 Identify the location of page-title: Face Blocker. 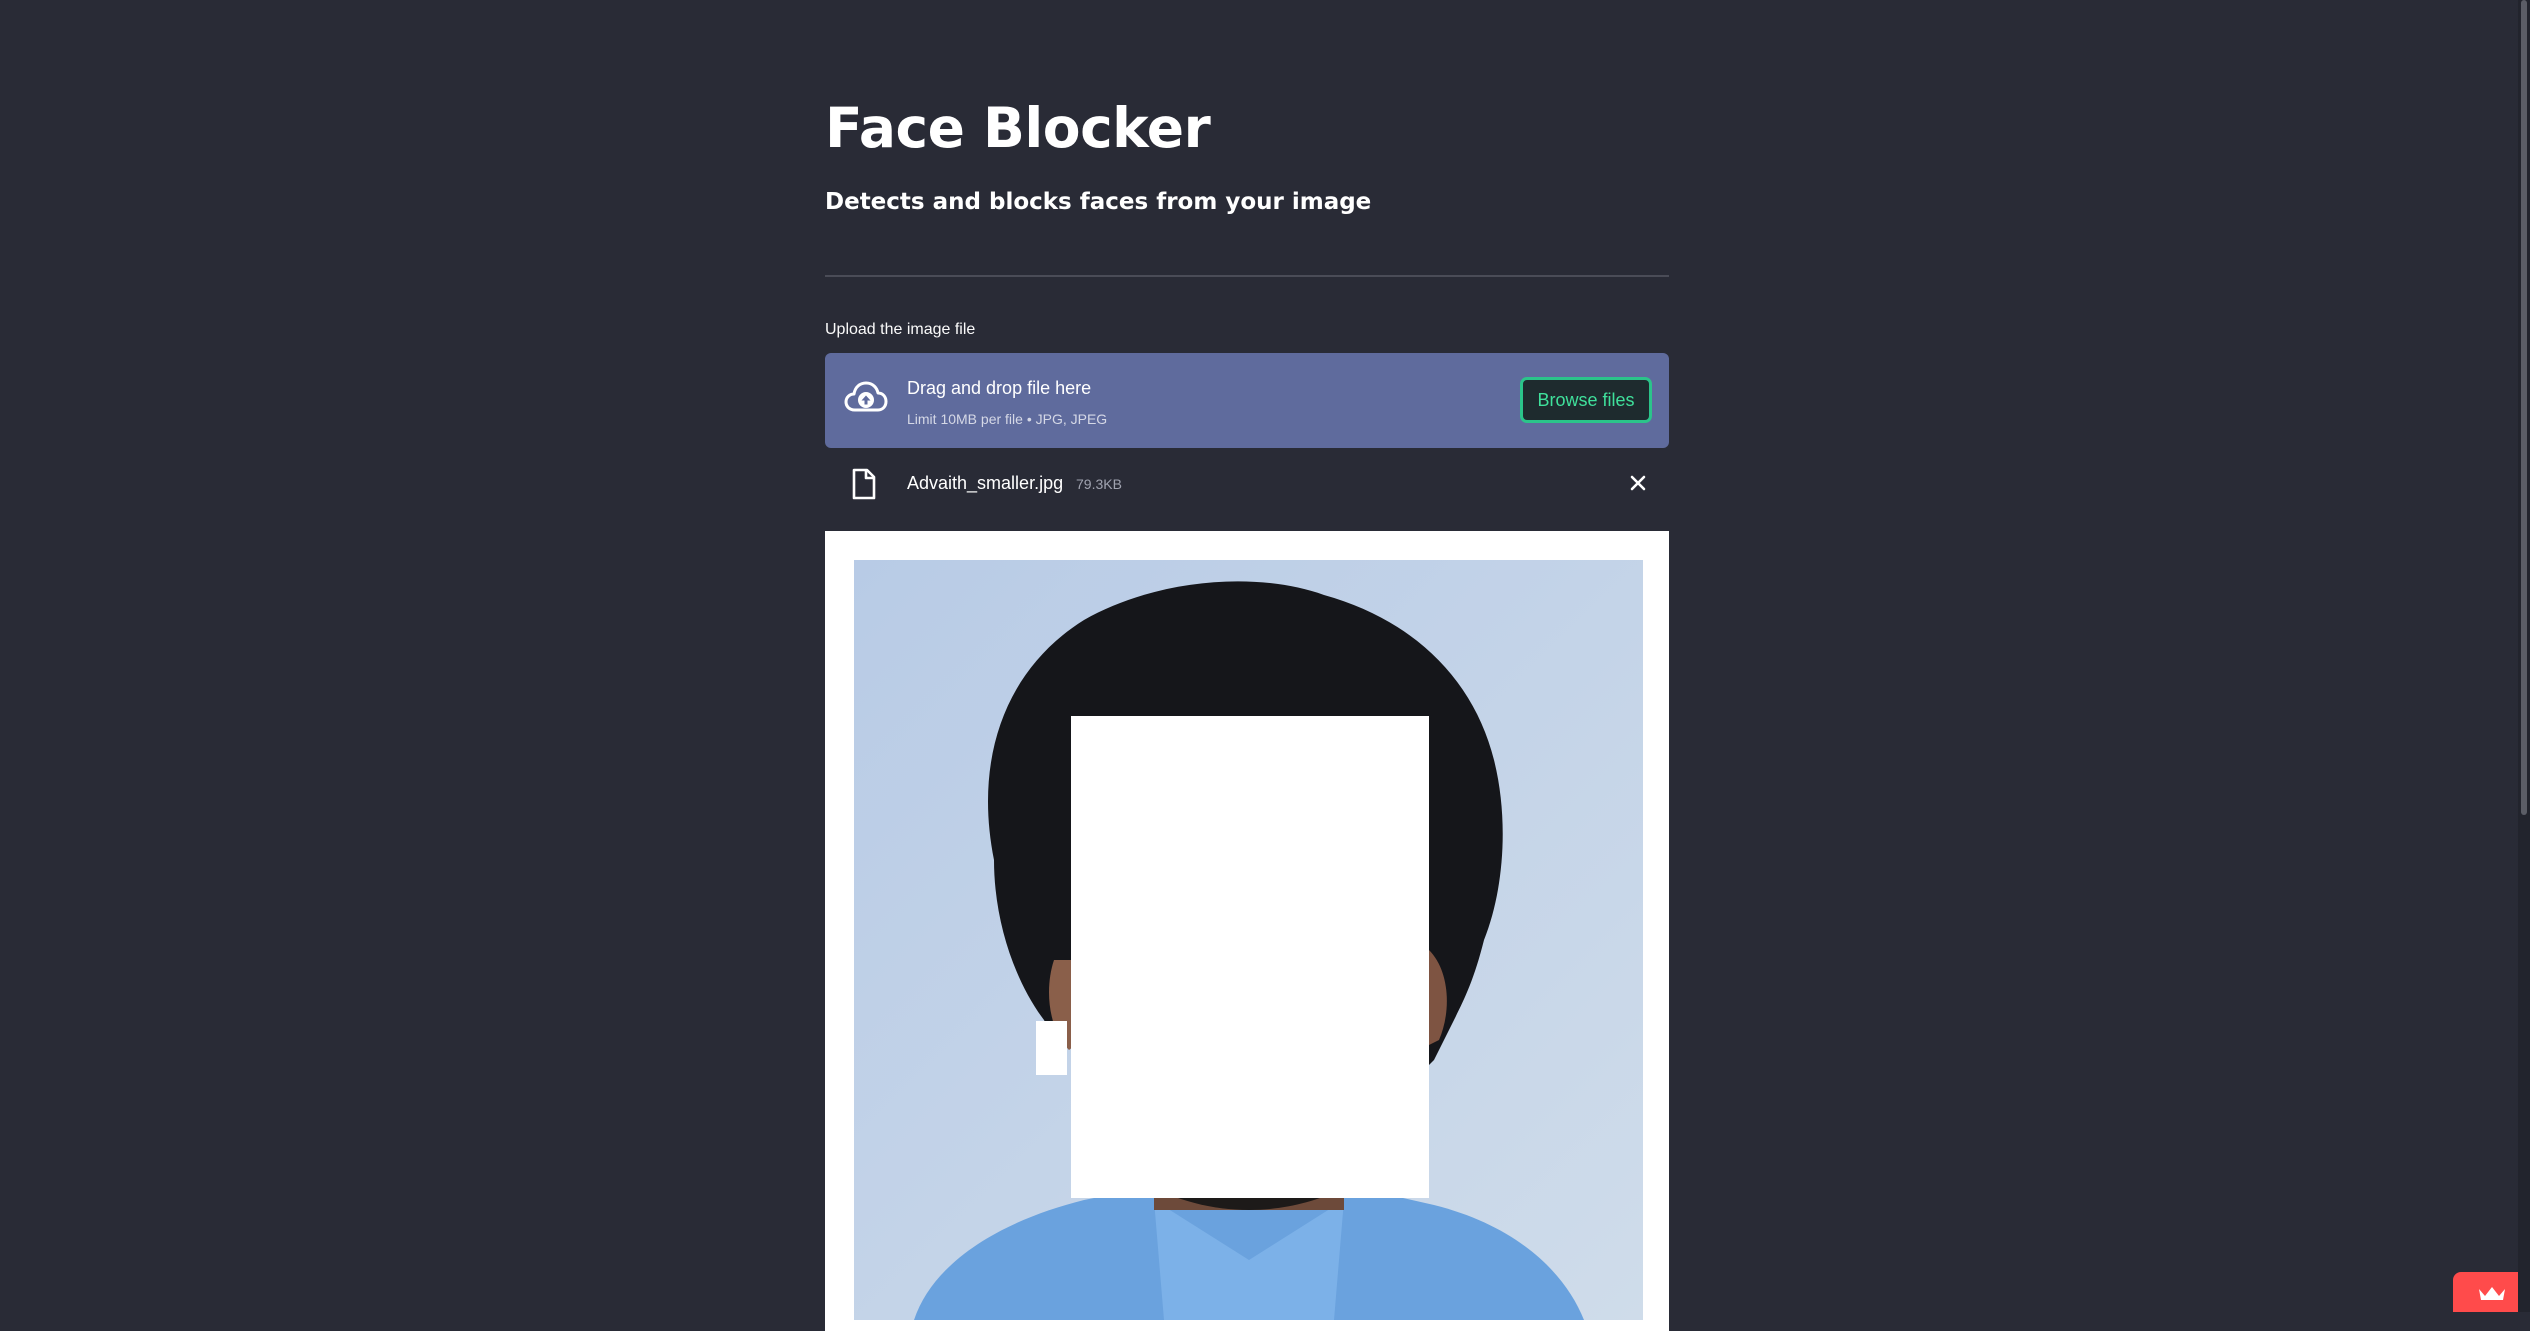
(1018, 128).